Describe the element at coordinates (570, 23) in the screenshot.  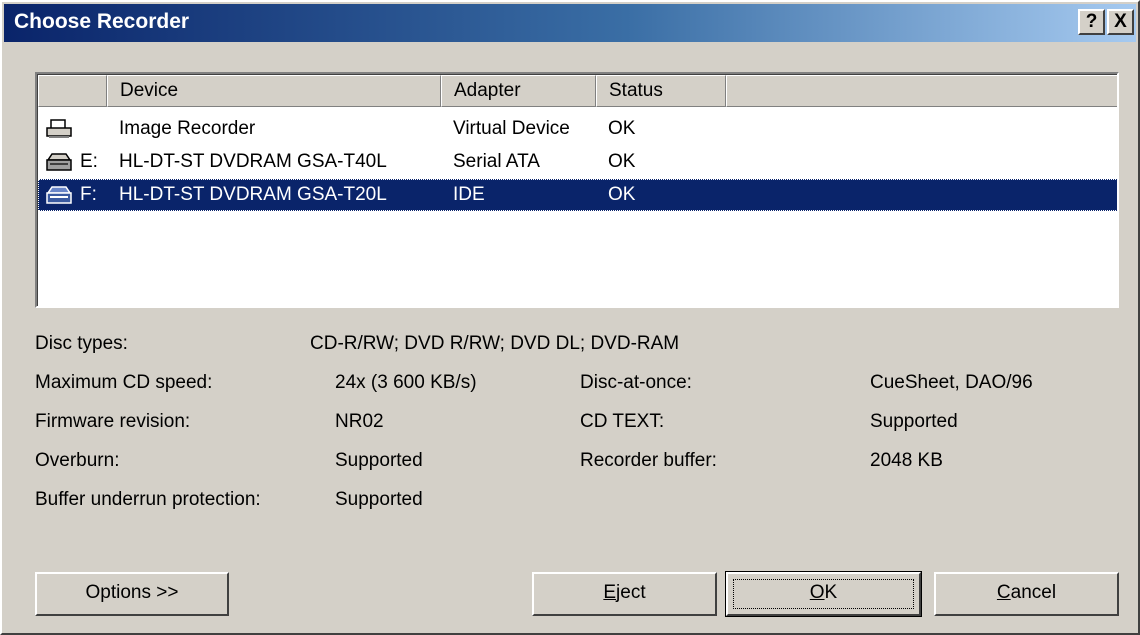
I see `title-bar: Choose Recorder ? X` at that location.